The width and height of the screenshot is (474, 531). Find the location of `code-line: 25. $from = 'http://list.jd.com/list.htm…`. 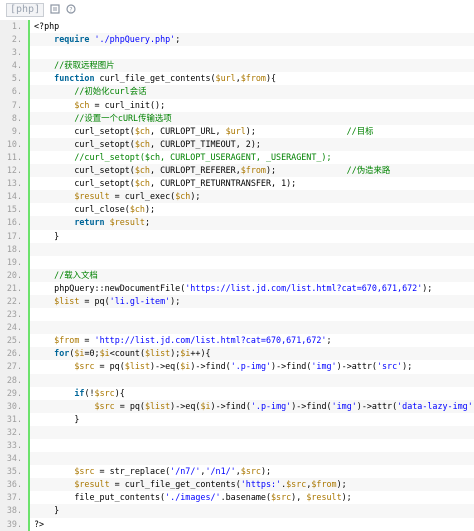

code-line: 25. $from = 'http://list.jd.com/list.htm… is located at coordinates (237, 341).